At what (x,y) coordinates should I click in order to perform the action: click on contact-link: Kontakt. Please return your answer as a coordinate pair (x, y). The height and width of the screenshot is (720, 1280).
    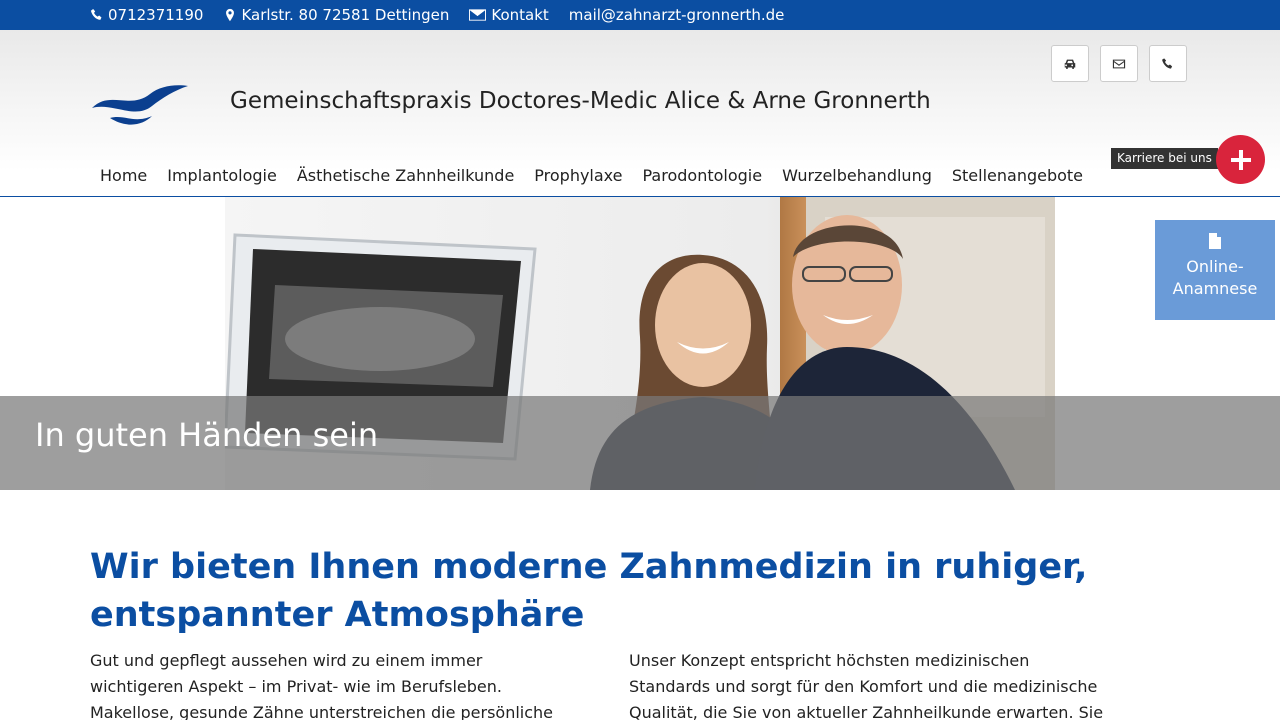
    Looking at the image, I should click on (509, 15).